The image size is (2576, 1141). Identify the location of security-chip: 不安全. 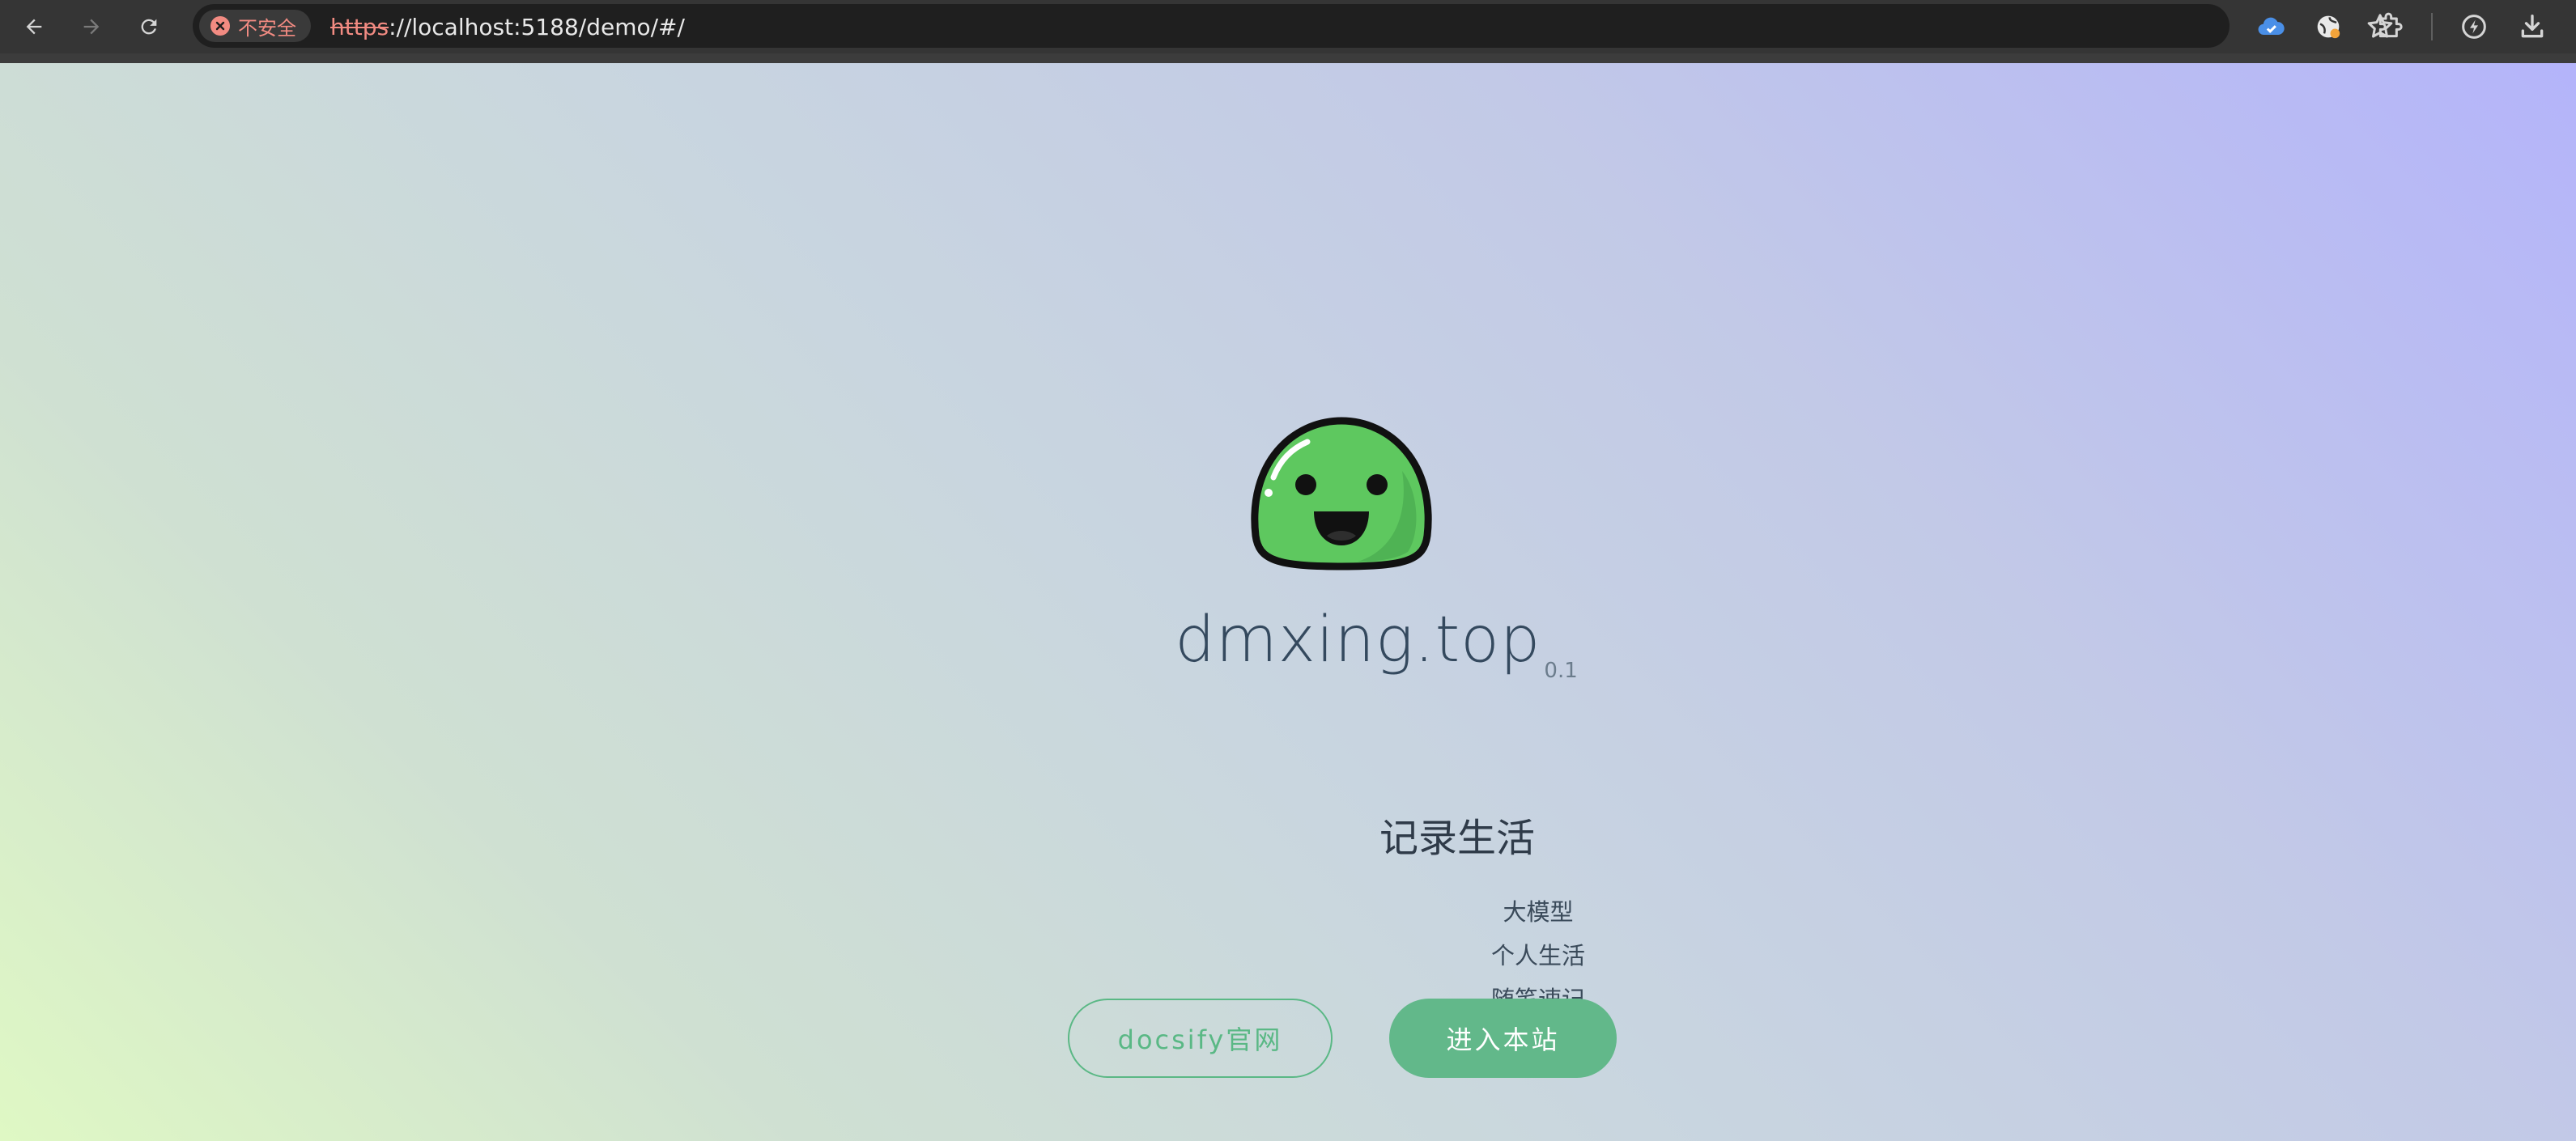
(255, 26).